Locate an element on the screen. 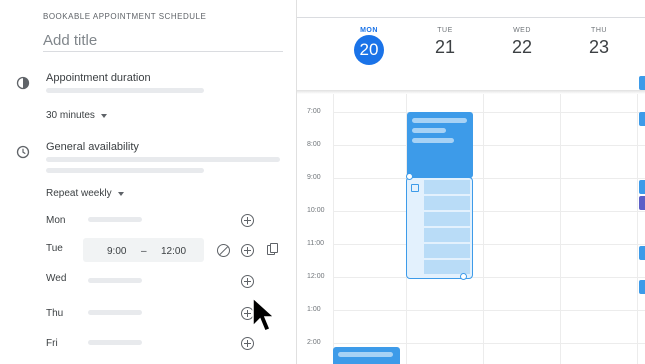 The height and width of the screenshot is (364, 645). time-label: 7:00 is located at coordinates (314, 111).